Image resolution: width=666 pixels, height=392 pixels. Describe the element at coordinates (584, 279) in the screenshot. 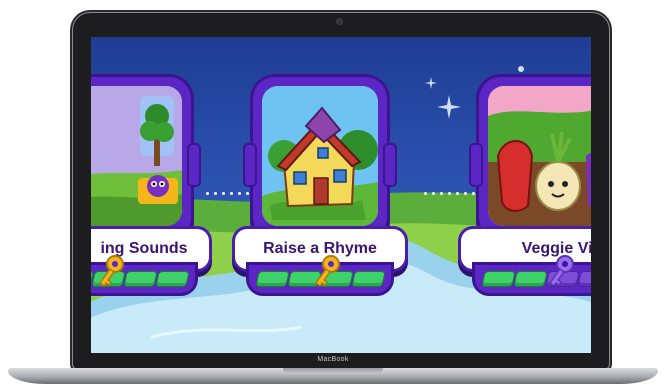

I see `progress-segment-empty` at that location.